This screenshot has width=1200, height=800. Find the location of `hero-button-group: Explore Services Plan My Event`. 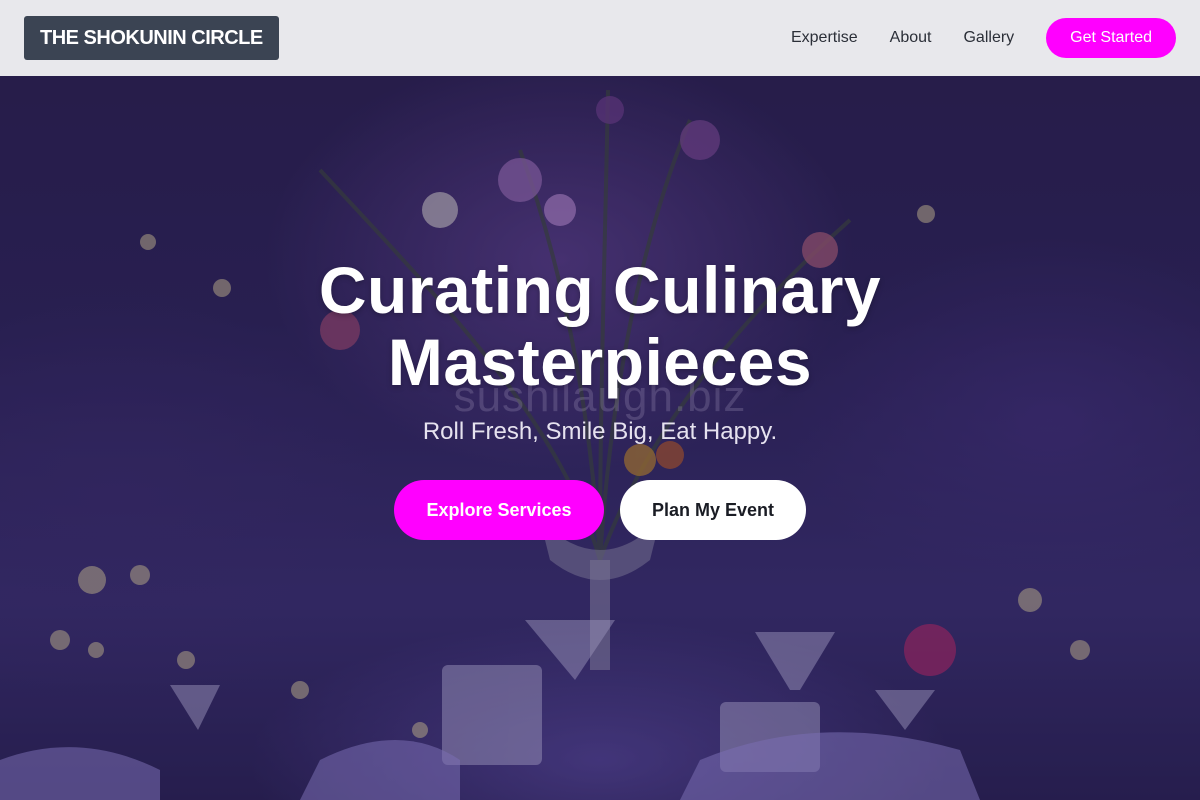

hero-button-group: Explore Services Plan My Event is located at coordinates (600, 510).